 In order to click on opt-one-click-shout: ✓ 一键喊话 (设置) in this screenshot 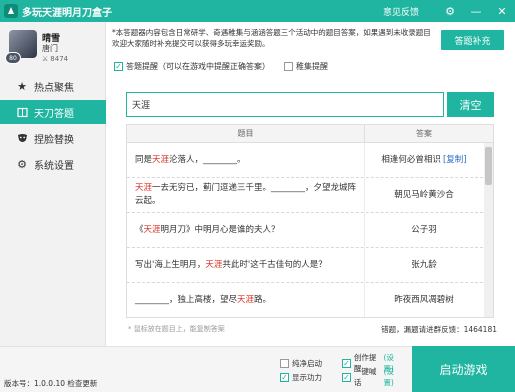, I will do `click(373, 377)`.